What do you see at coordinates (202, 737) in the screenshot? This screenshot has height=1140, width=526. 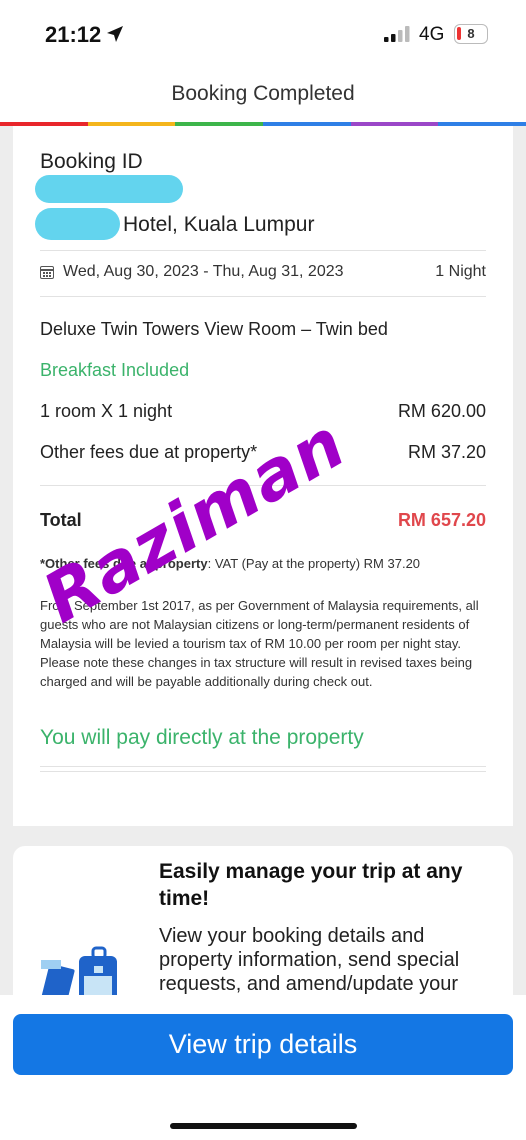 I see `pay-at-property-note: You will pay directly at the property` at bounding box center [202, 737].